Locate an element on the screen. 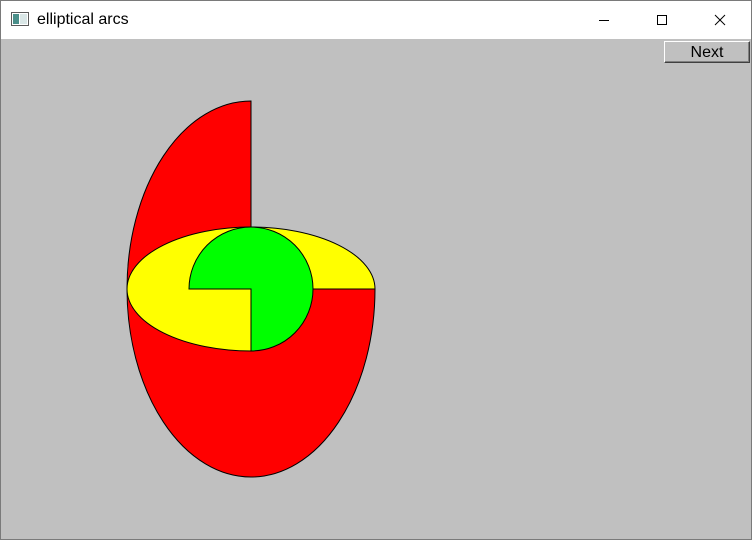 The width and height of the screenshot is (752, 540). window-title: elliptical arcs is located at coordinates (83, 19).